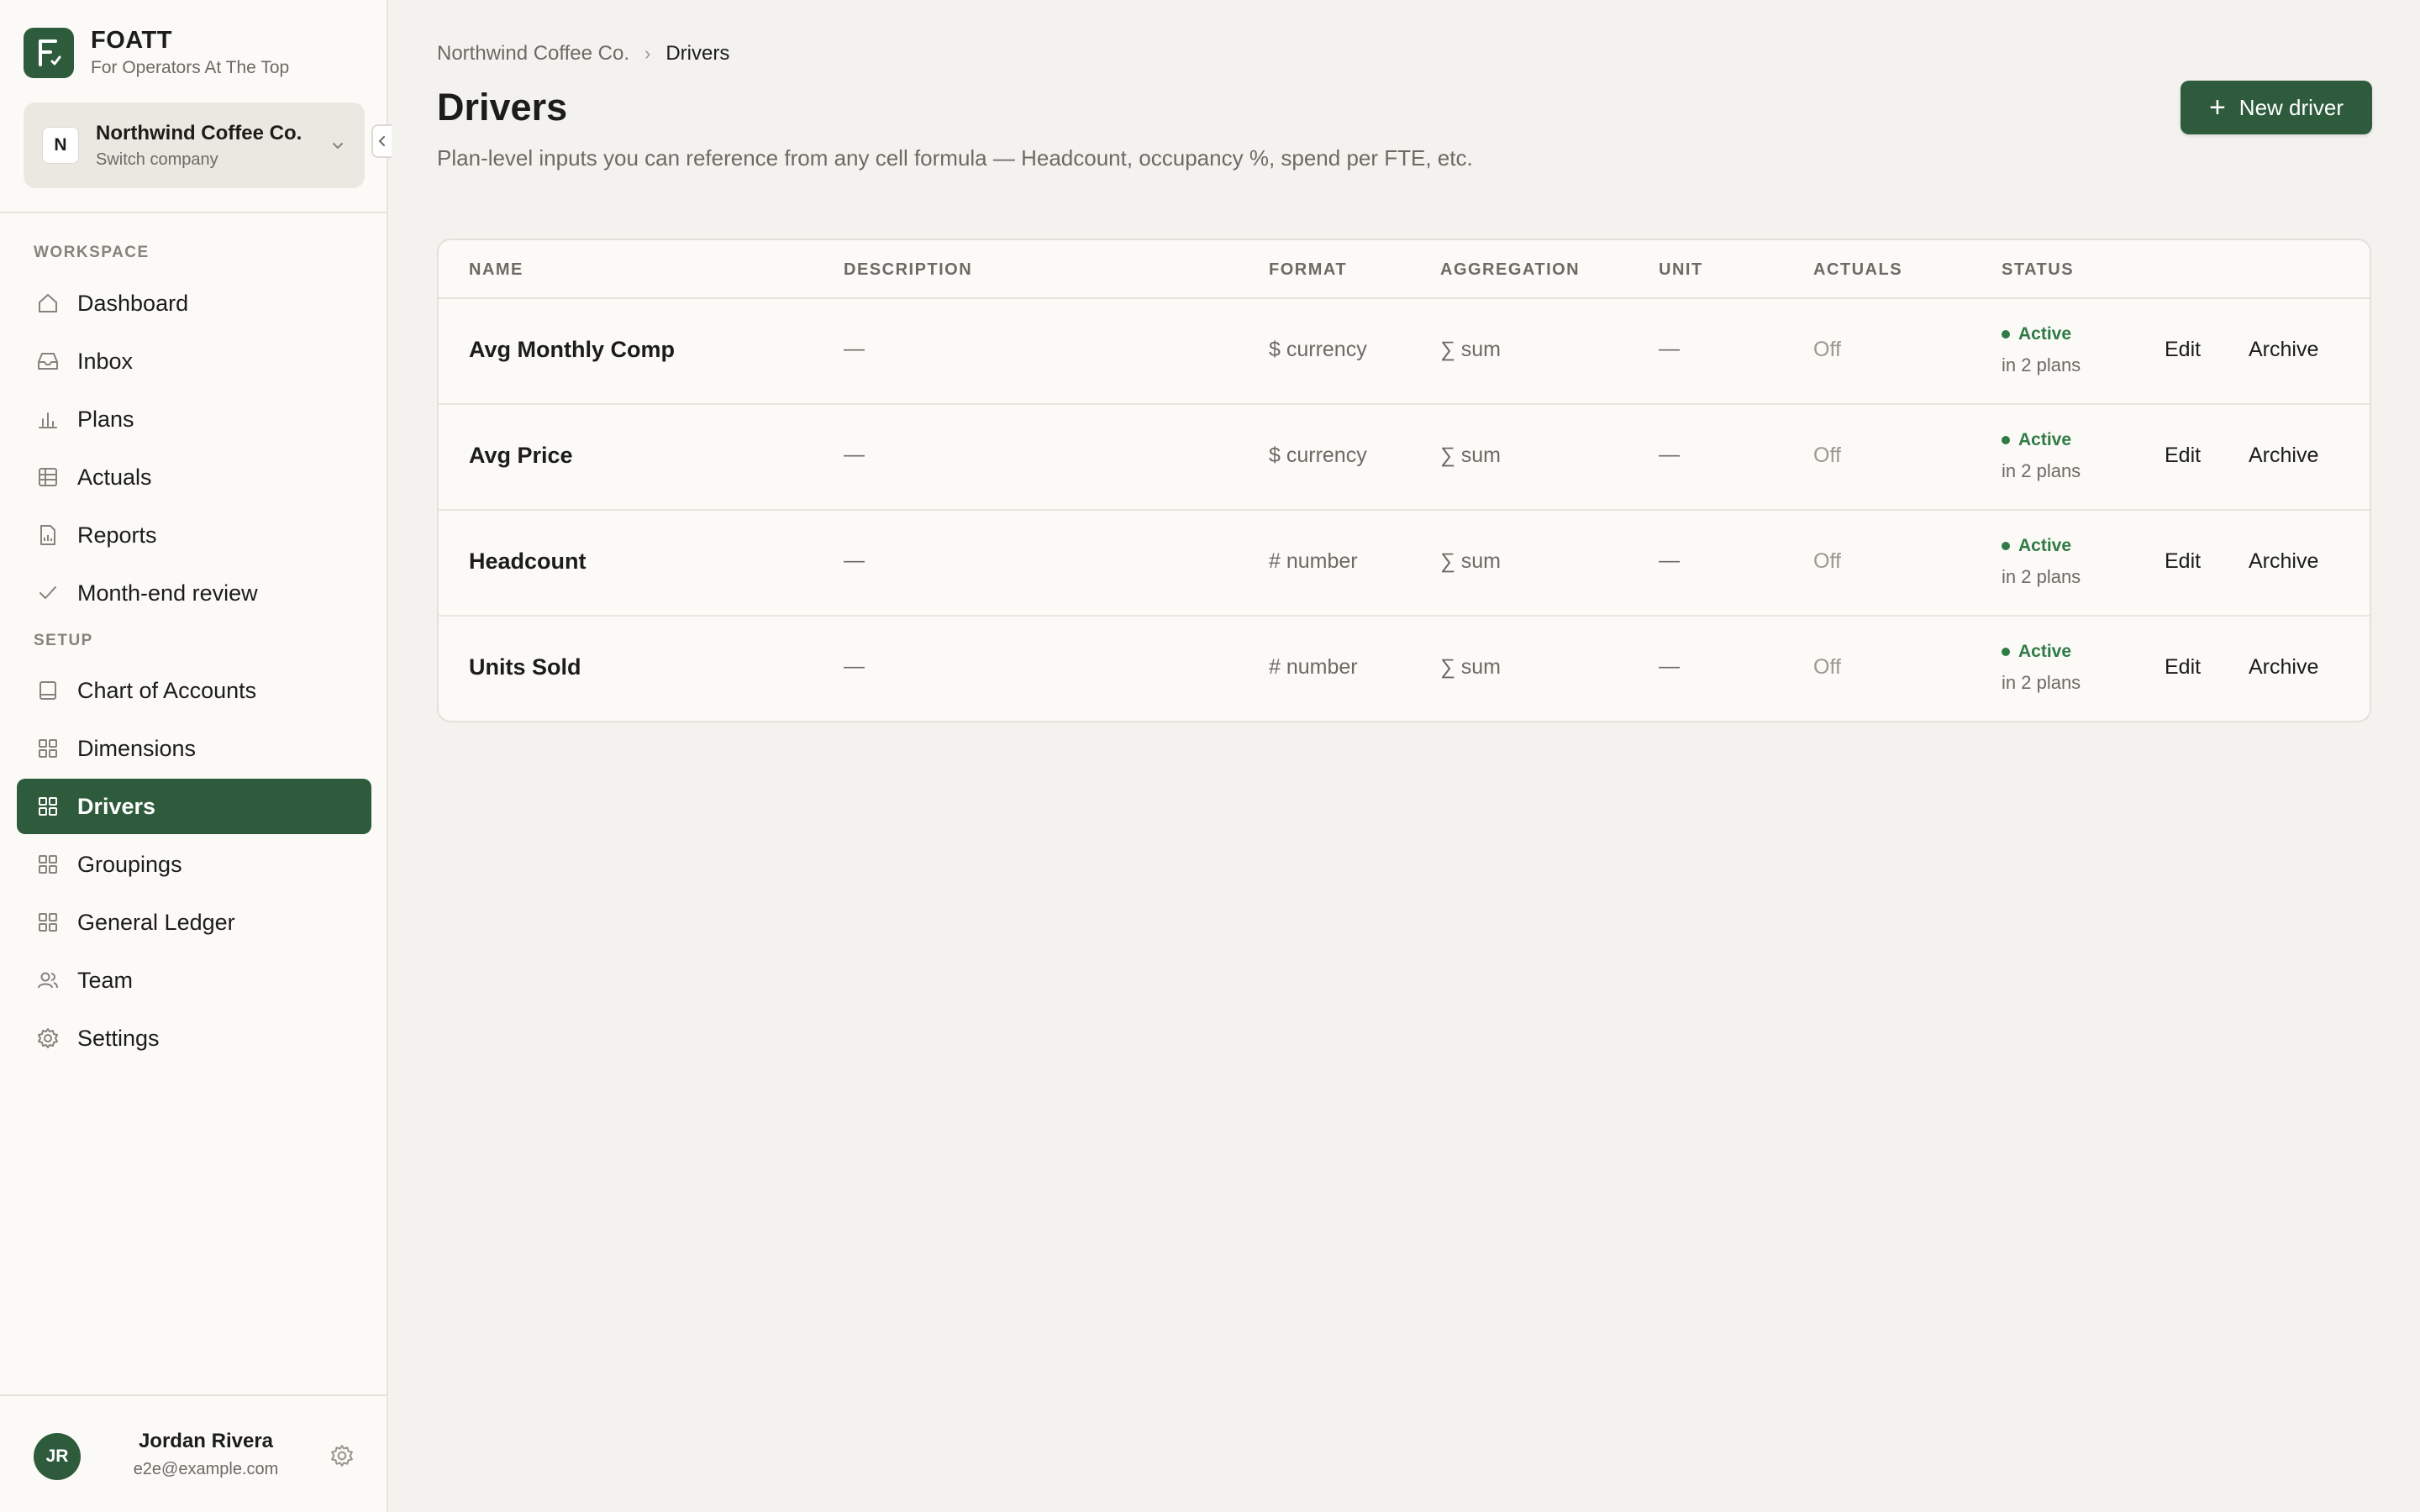 This screenshot has height=1512, width=2420. Describe the element at coordinates (194, 864) in the screenshot. I see `nav-item-groupings: Groupings` at that location.